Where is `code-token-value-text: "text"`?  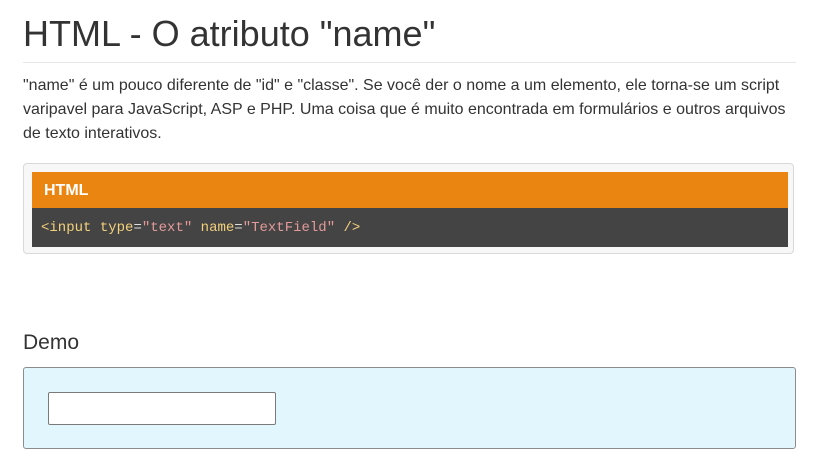
code-token-value-text: "text" is located at coordinates (167, 228).